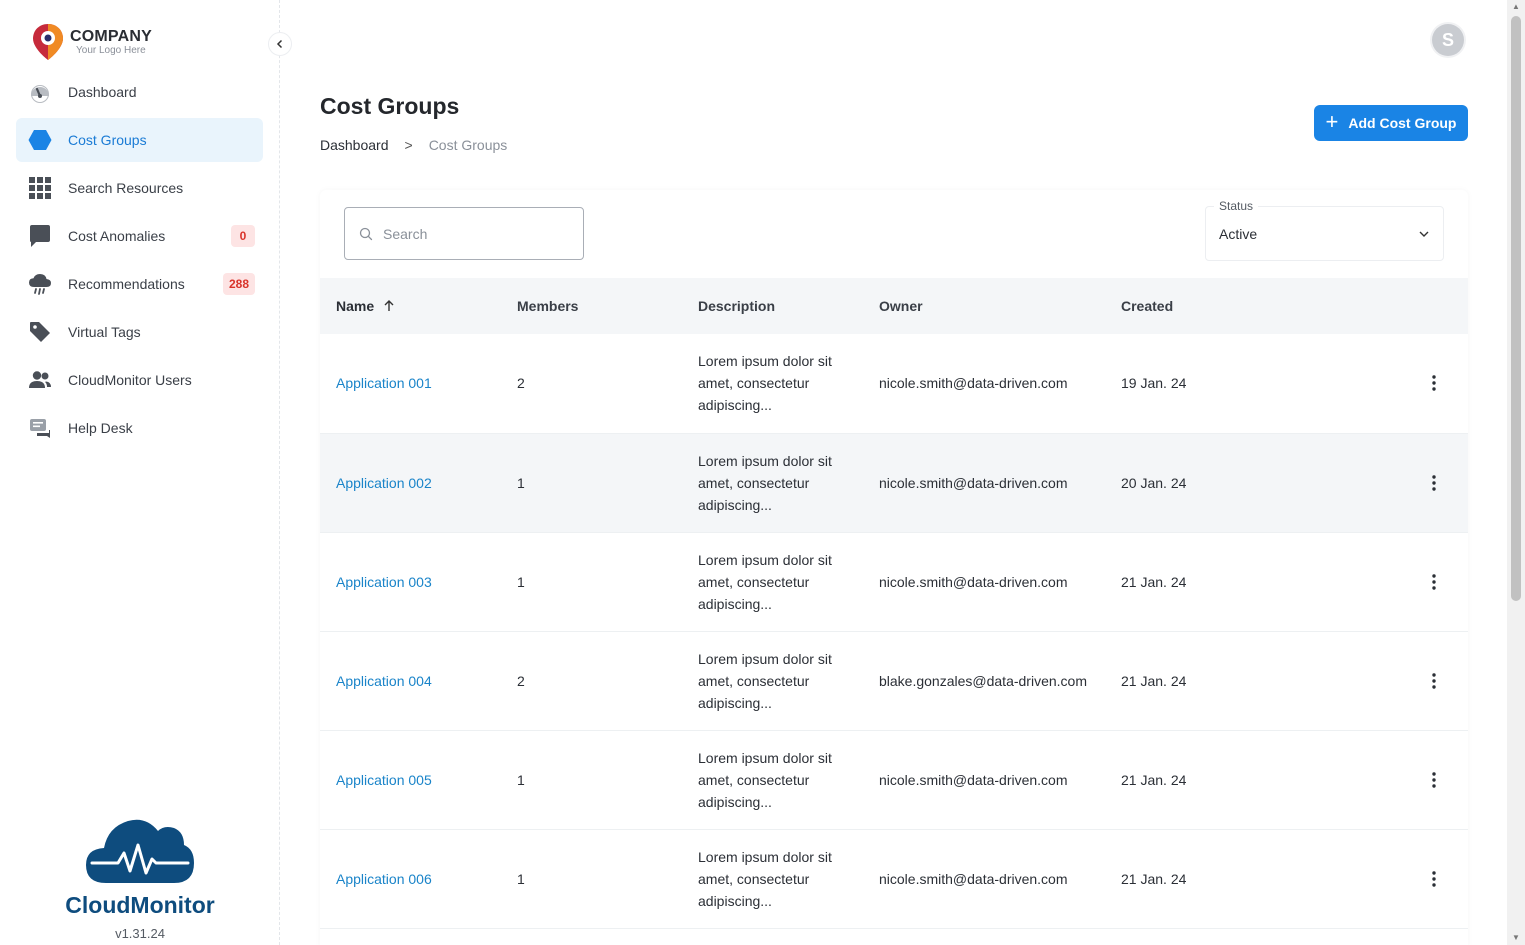 This screenshot has height=945, width=1525. What do you see at coordinates (117, 236) in the screenshot?
I see `sidebar-item-label: Cost Anomalies` at bounding box center [117, 236].